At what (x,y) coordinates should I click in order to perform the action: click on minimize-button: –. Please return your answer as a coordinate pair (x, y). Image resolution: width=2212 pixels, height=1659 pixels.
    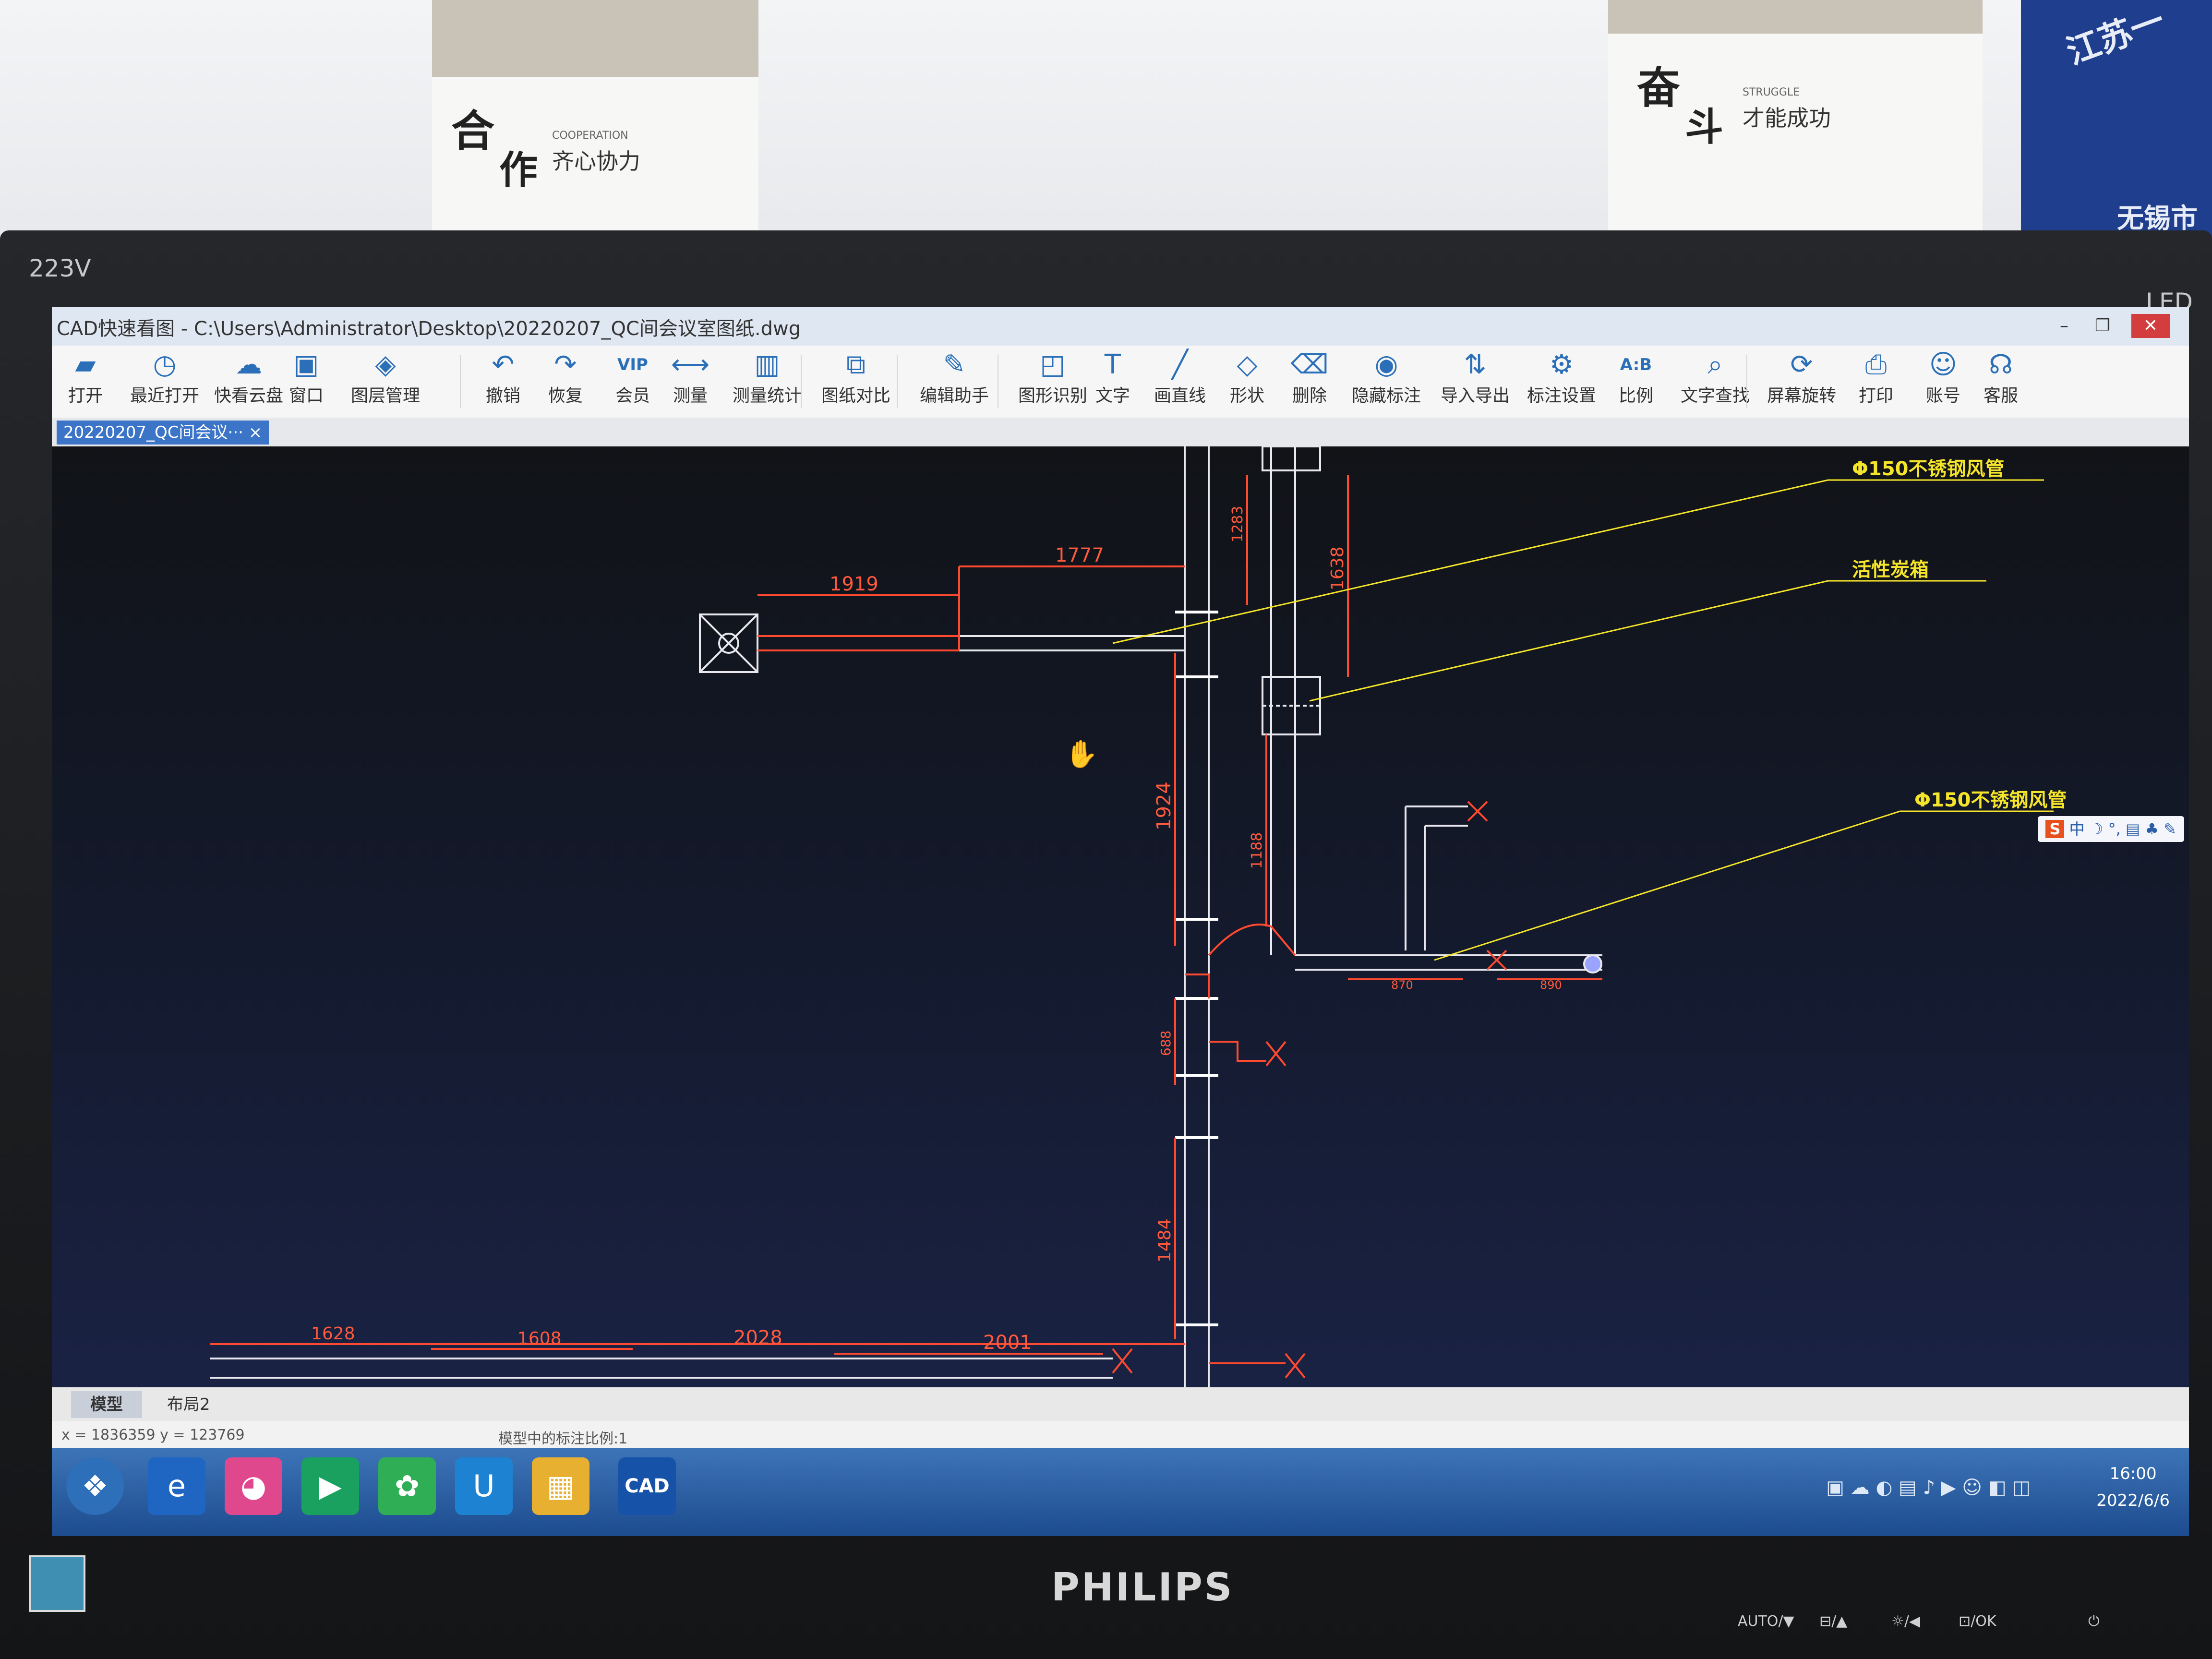
    Looking at the image, I should click on (2064, 326).